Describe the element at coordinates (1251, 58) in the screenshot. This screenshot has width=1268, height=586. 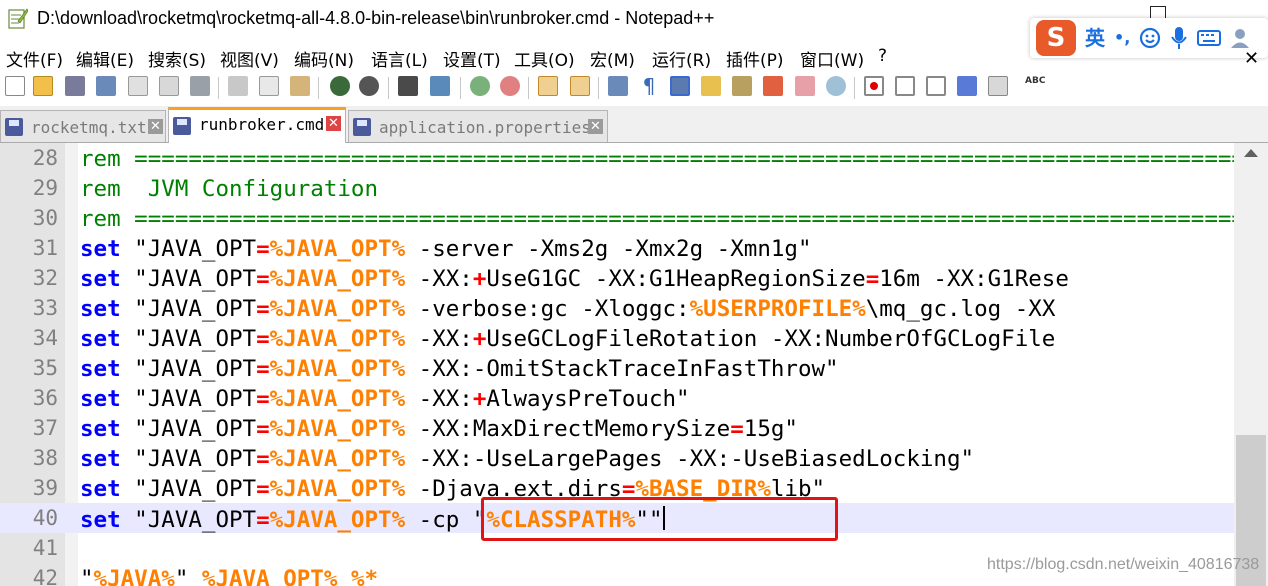
I see `close-document-icon: ✕` at that location.